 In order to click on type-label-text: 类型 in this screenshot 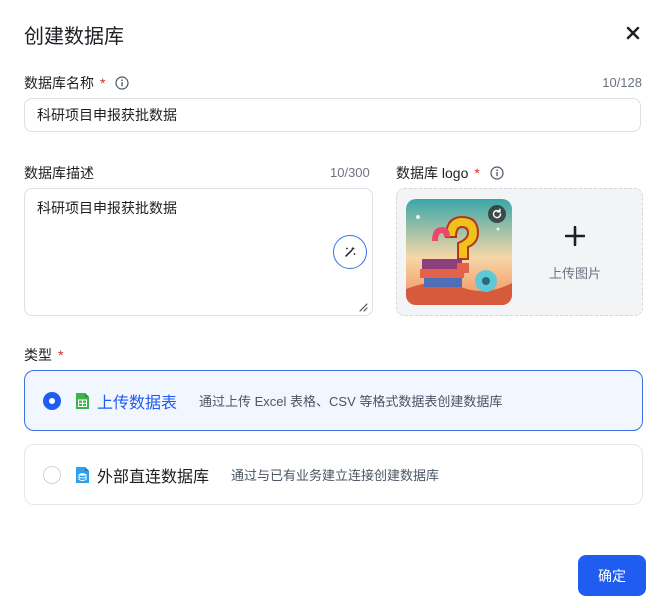, I will do `click(38, 355)`.